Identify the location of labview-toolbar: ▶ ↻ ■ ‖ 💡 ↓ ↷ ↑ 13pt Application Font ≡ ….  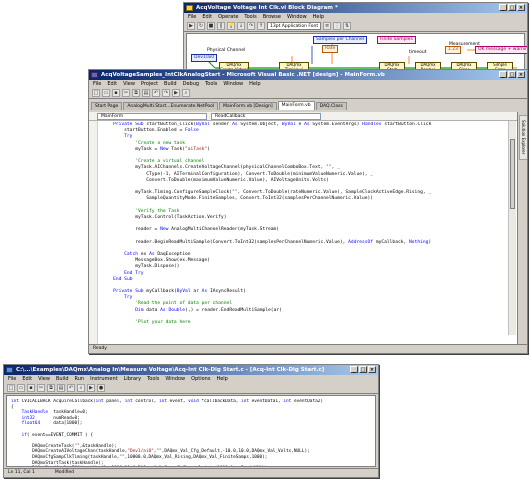
(355, 26).